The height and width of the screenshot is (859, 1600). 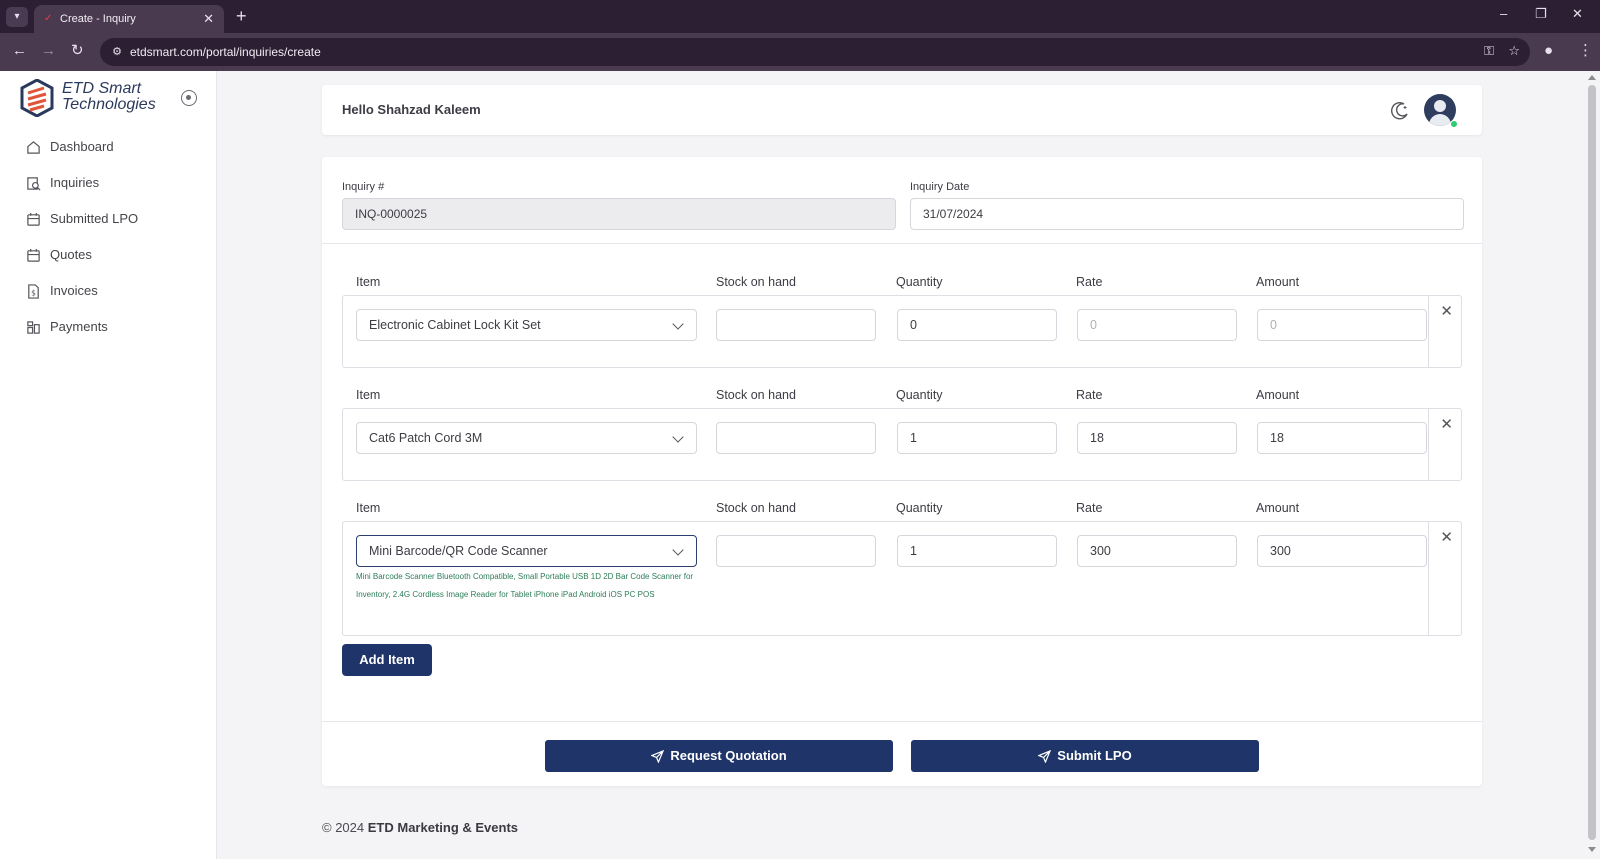 What do you see at coordinates (208, 19) in the screenshot?
I see `tab-close-icon: ✕` at bounding box center [208, 19].